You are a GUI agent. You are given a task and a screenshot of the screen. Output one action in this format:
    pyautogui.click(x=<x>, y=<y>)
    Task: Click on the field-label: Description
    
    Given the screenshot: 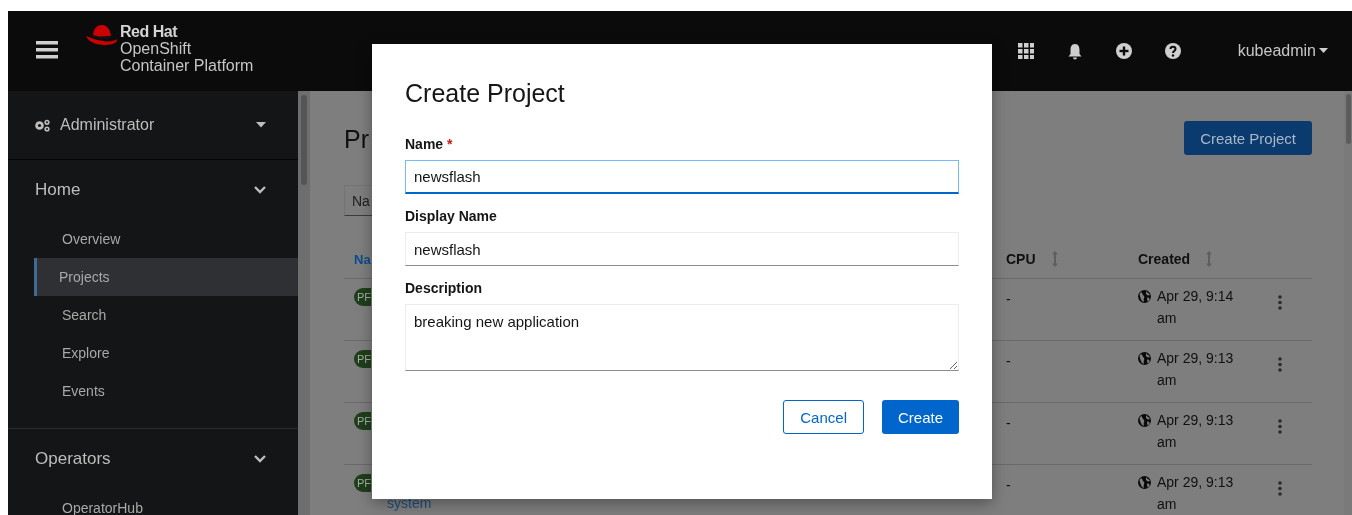 What is the action you would take?
    pyautogui.click(x=444, y=288)
    